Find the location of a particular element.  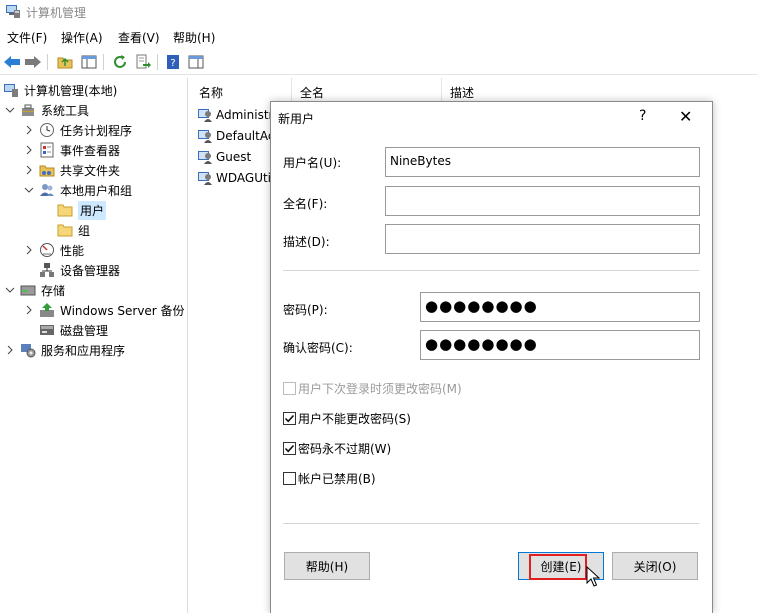

fullname-label: 全名(F): is located at coordinates (305, 204).